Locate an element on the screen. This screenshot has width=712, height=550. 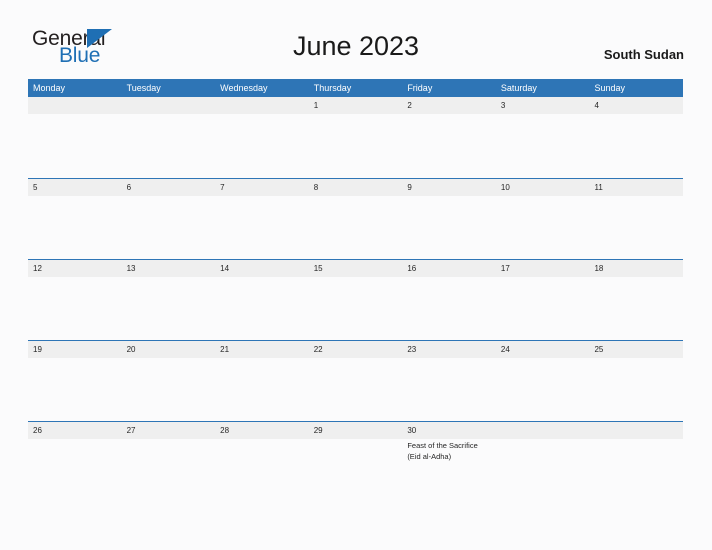
day-number: 25 is located at coordinates (599, 349).